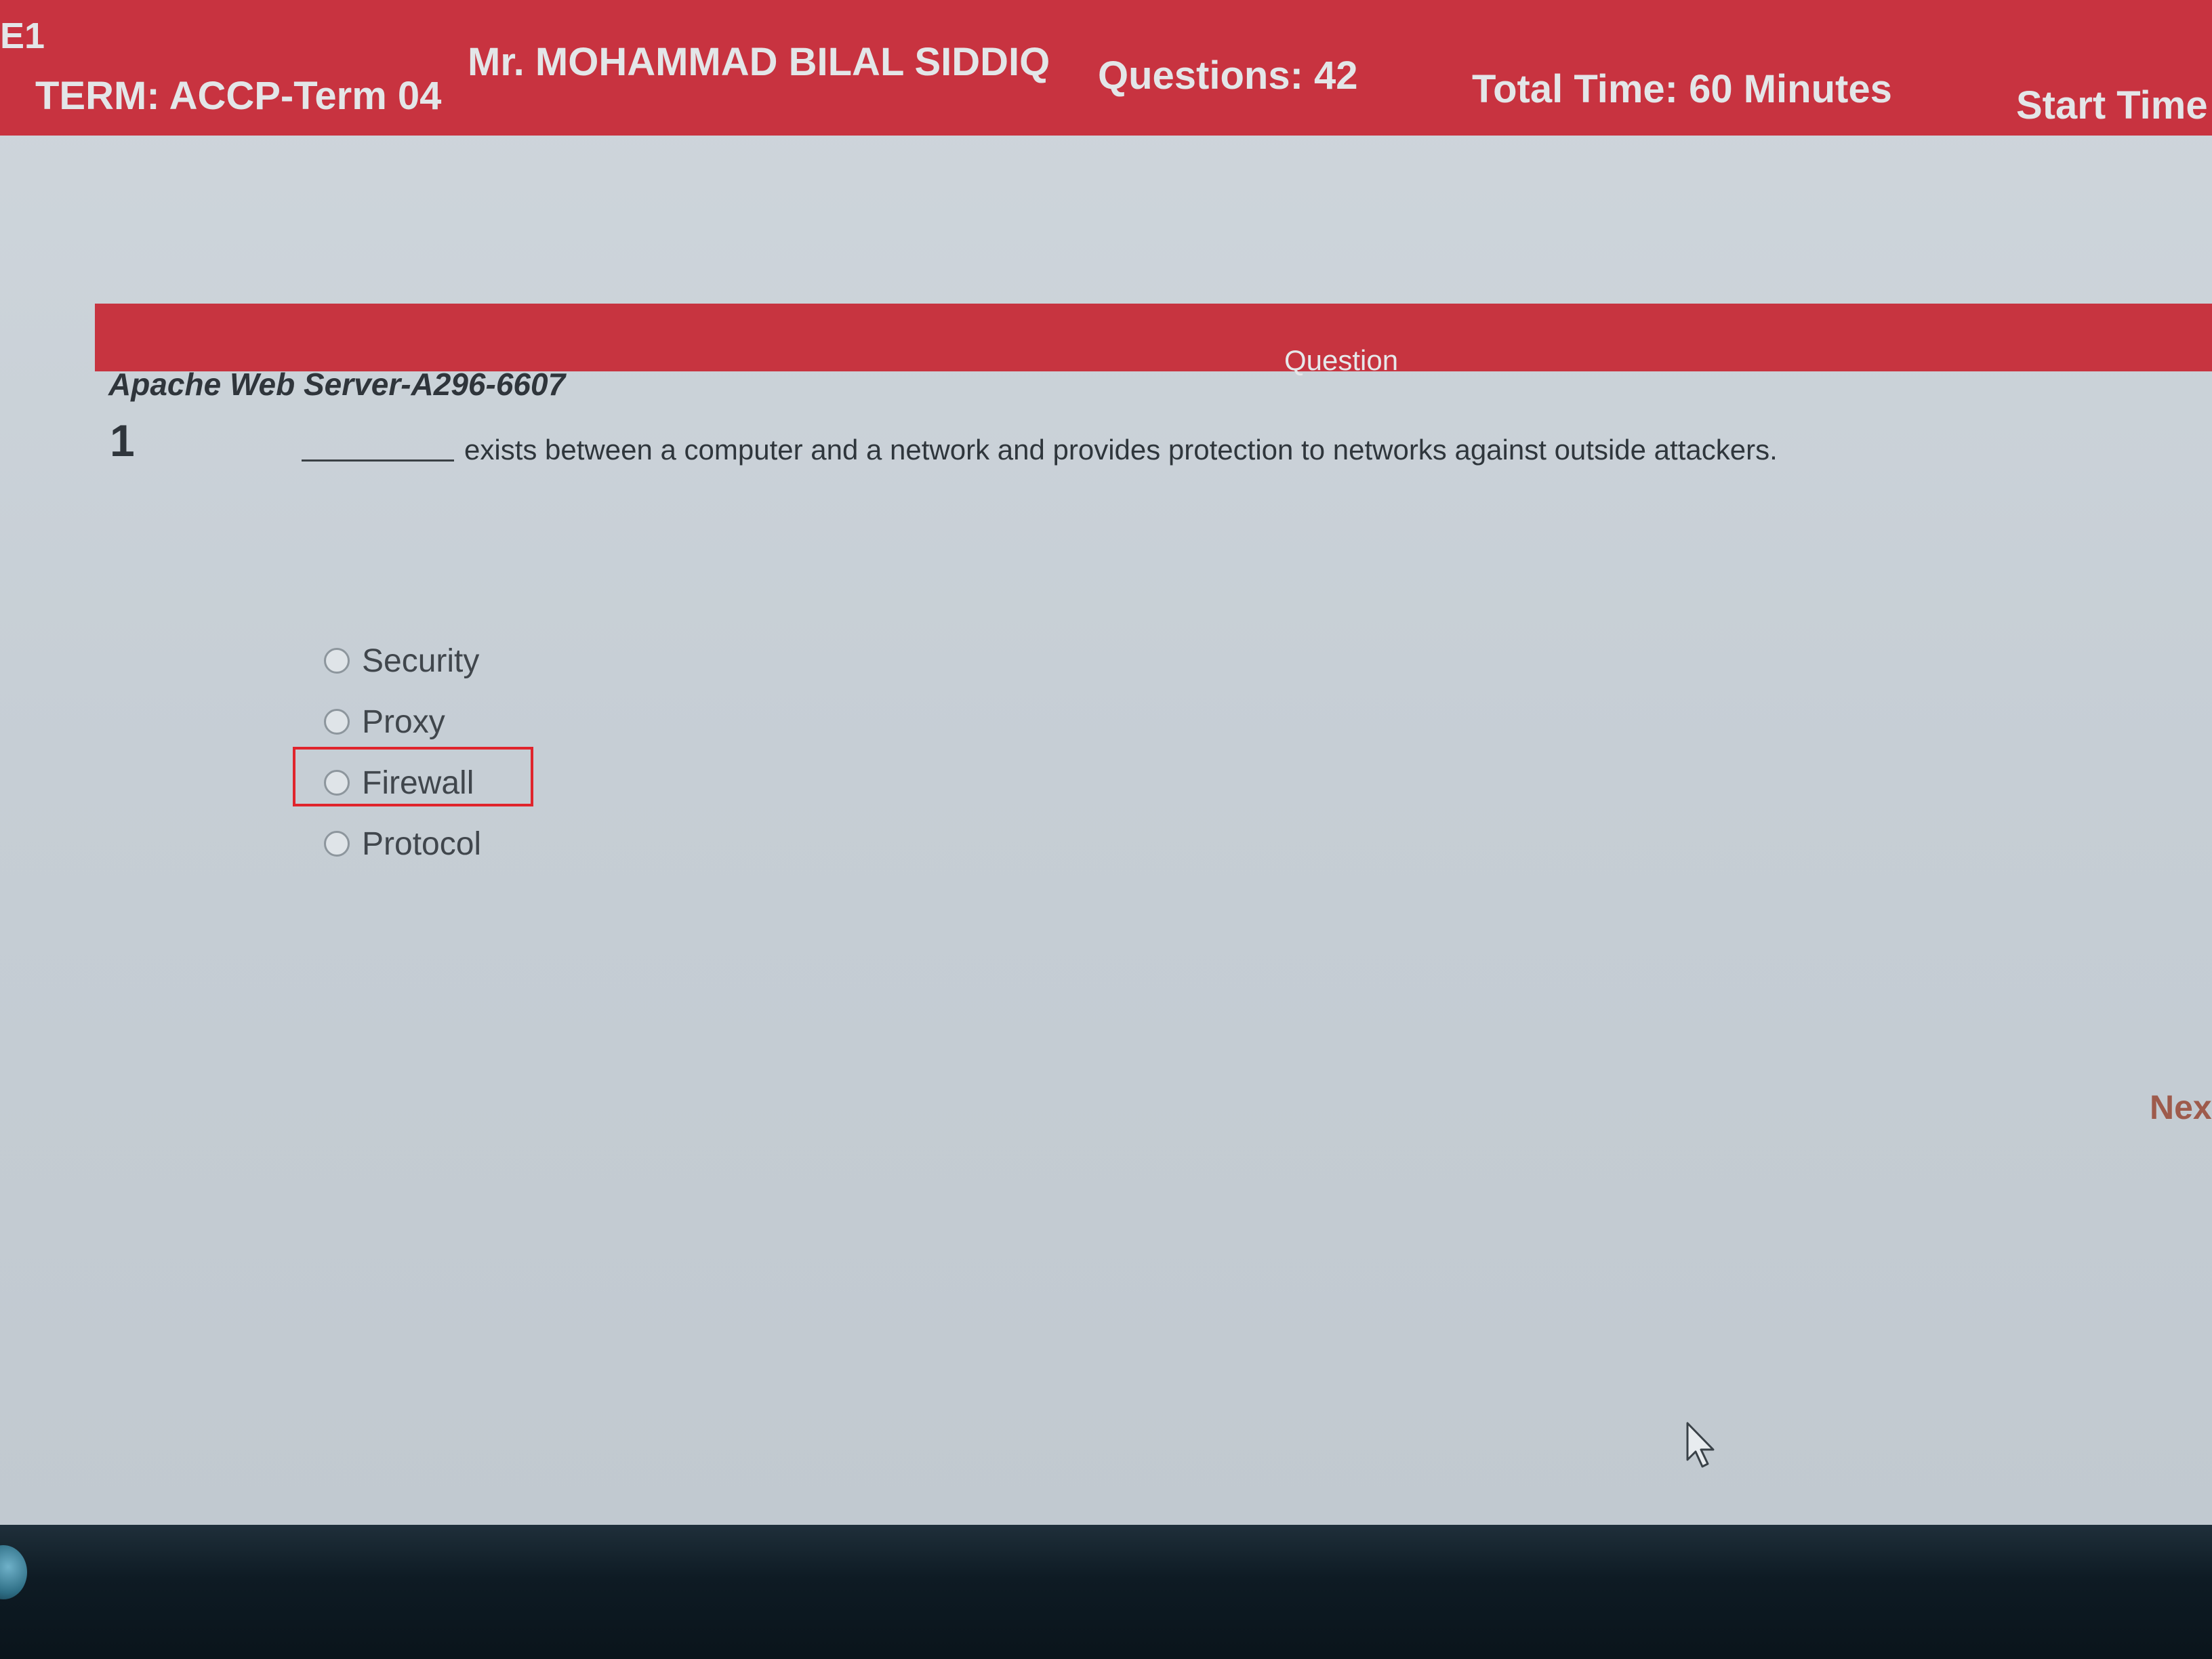 Image resolution: width=2212 pixels, height=1659 pixels. Describe the element at coordinates (2181, 1107) in the screenshot. I see `next-button: Nex` at that location.